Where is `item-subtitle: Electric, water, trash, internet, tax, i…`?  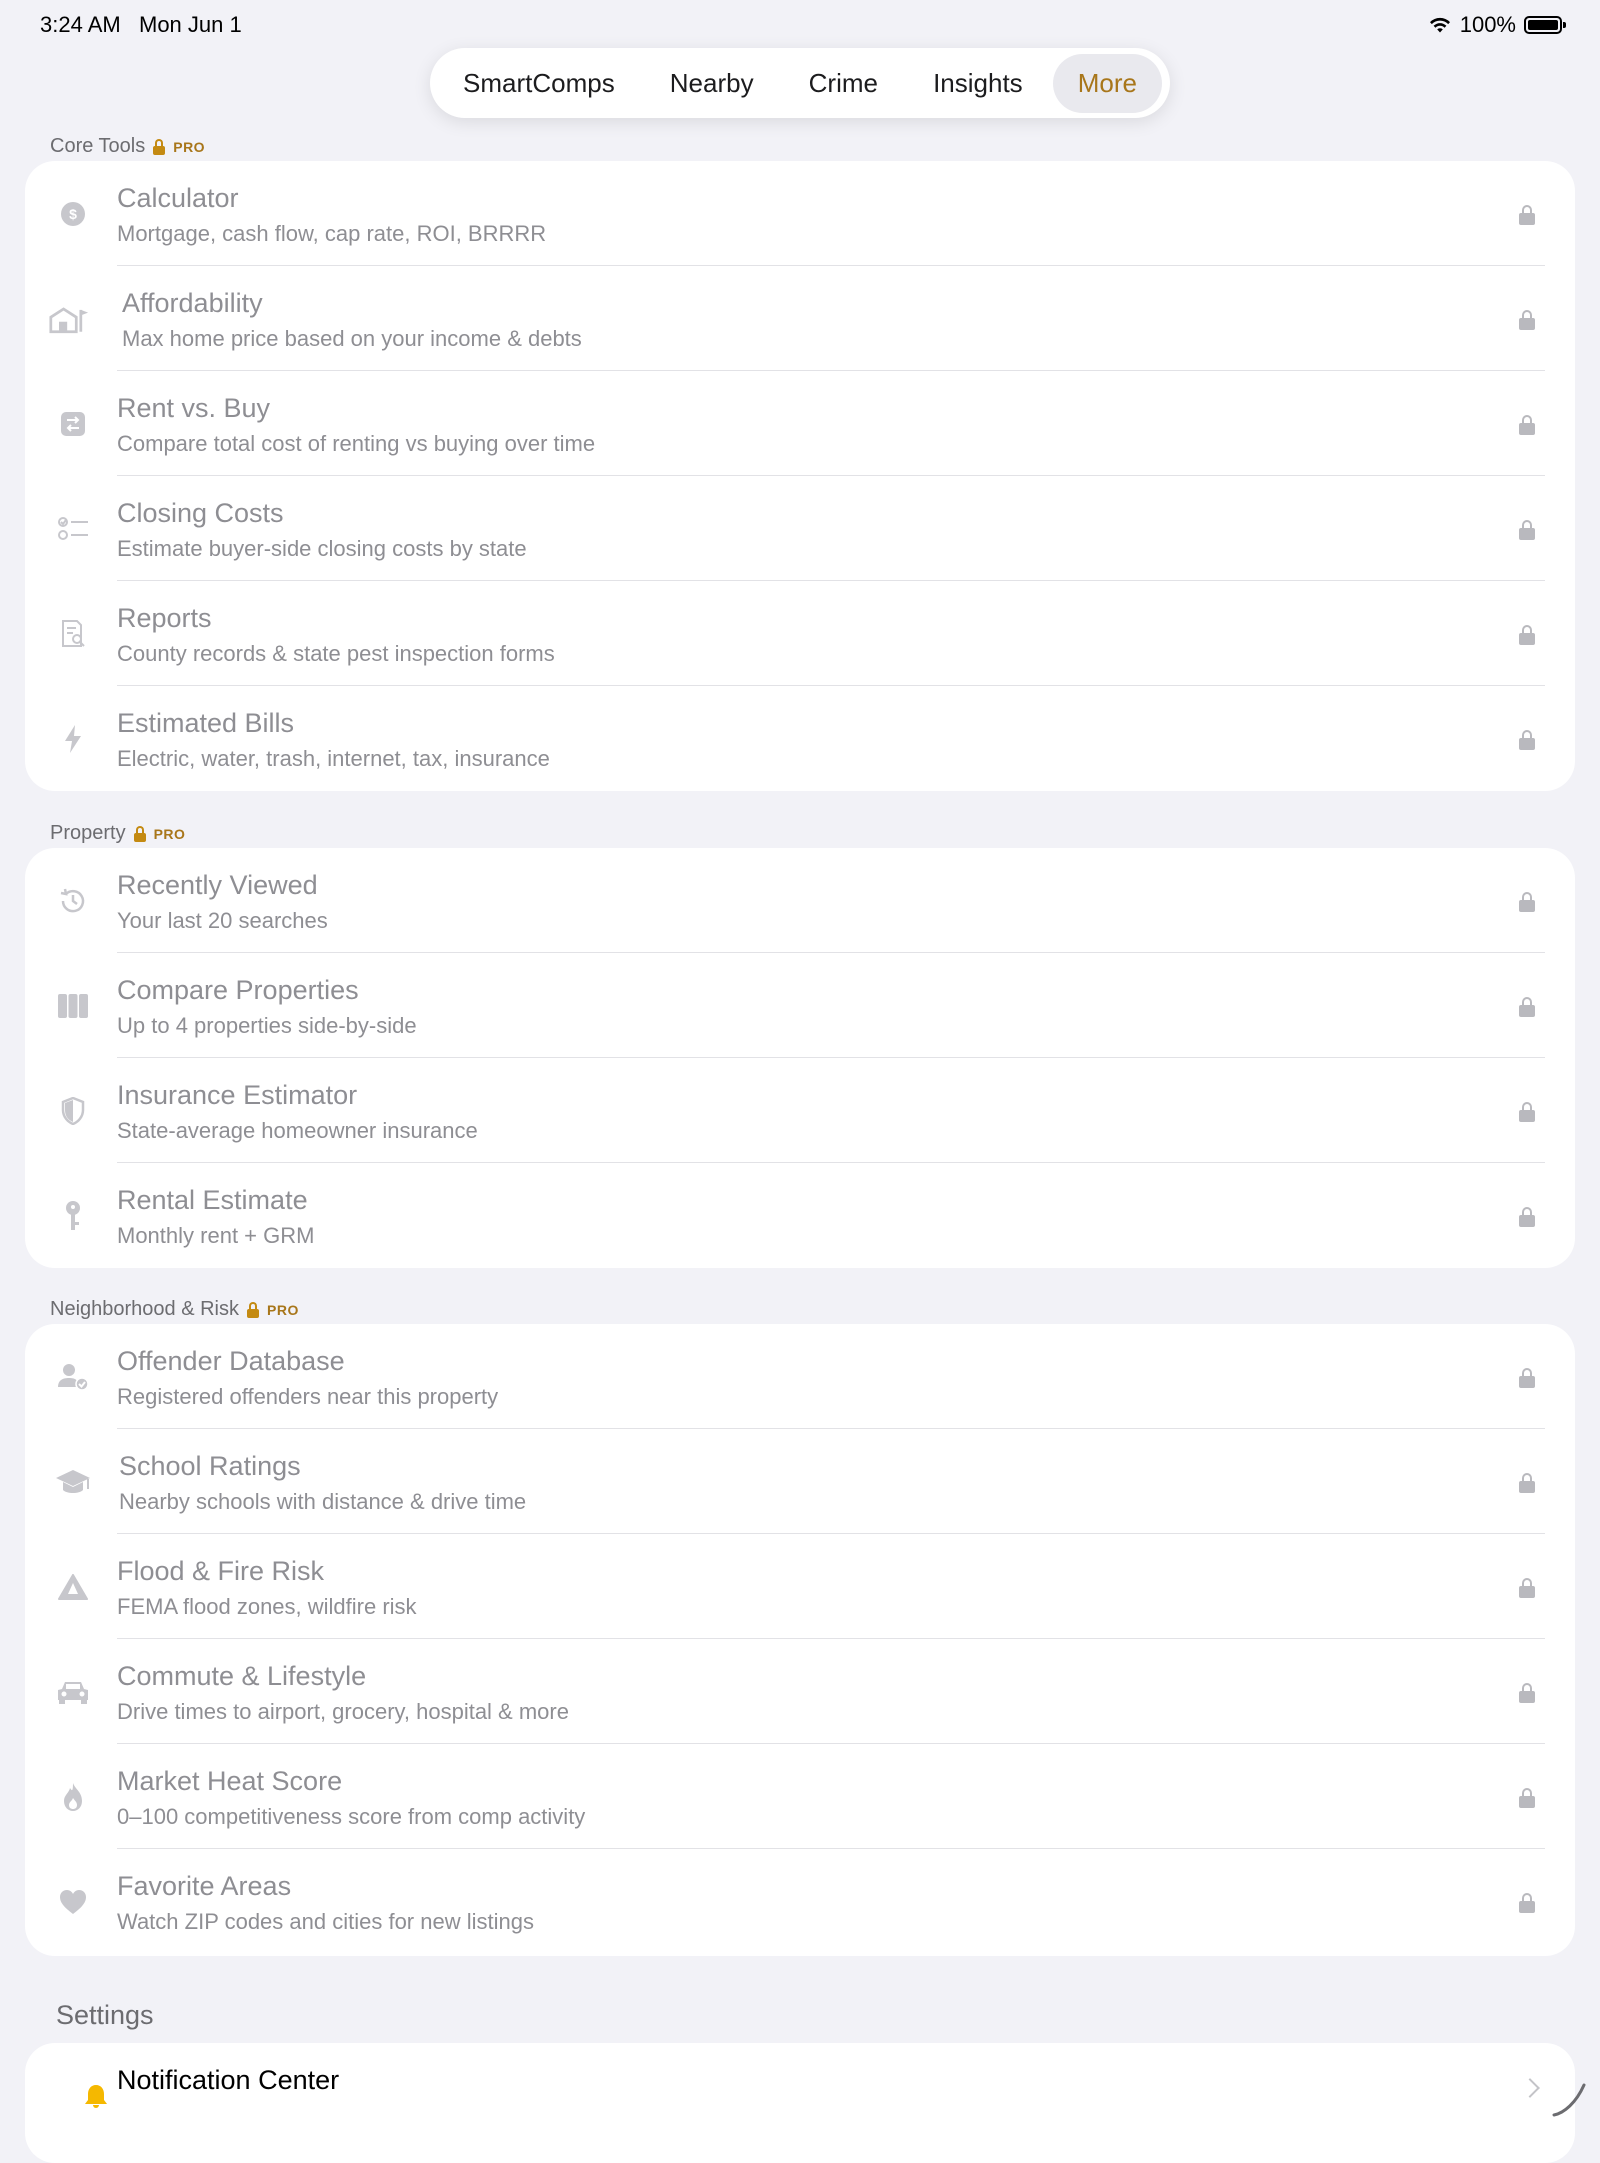
item-subtitle: Electric, water, trash, internet, tax, i… is located at coordinates (333, 758).